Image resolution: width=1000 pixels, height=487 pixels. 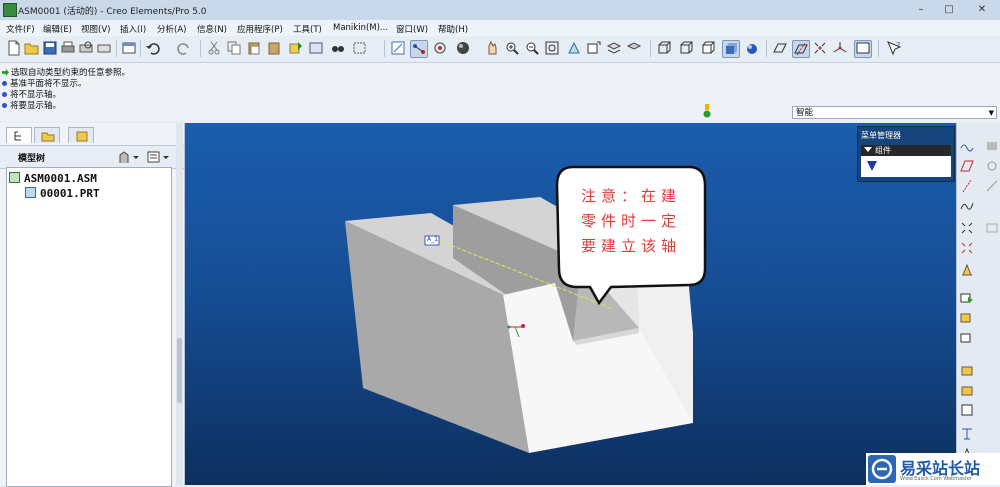 What do you see at coordinates (129, 48) in the screenshot?
I see `window-icon` at bounding box center [129, 48].